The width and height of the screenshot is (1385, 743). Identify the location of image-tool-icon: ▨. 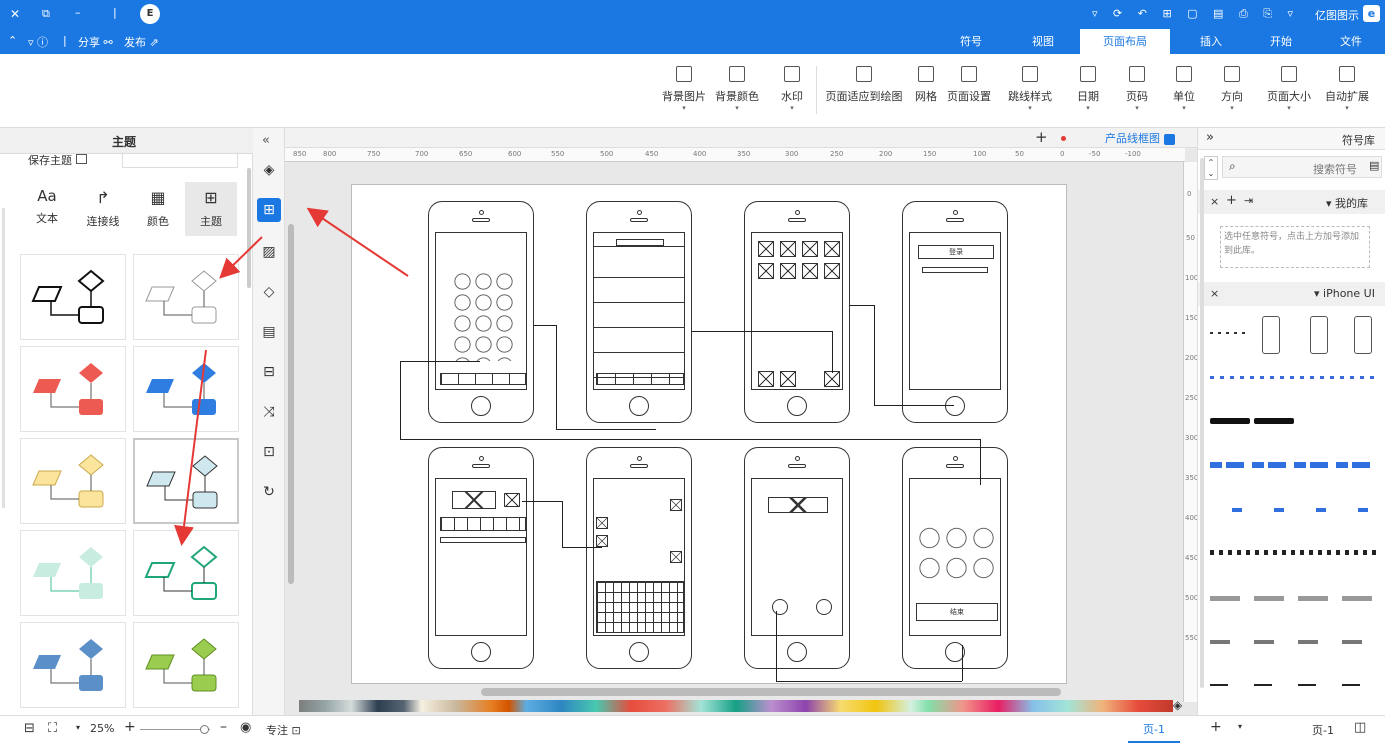
(269, 252).